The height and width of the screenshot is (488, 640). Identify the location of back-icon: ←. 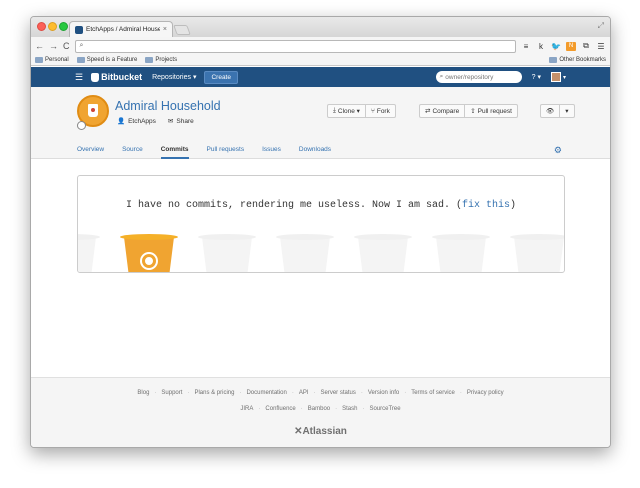
(39, 46).